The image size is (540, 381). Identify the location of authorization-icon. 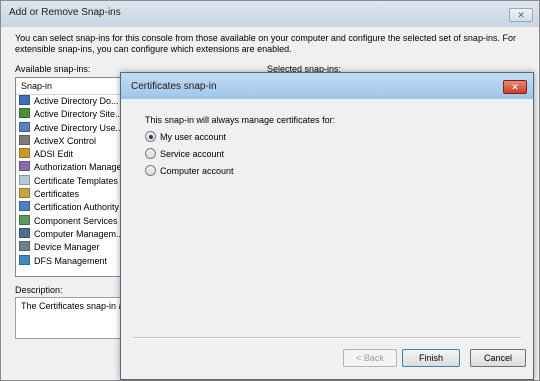
(24, 166).